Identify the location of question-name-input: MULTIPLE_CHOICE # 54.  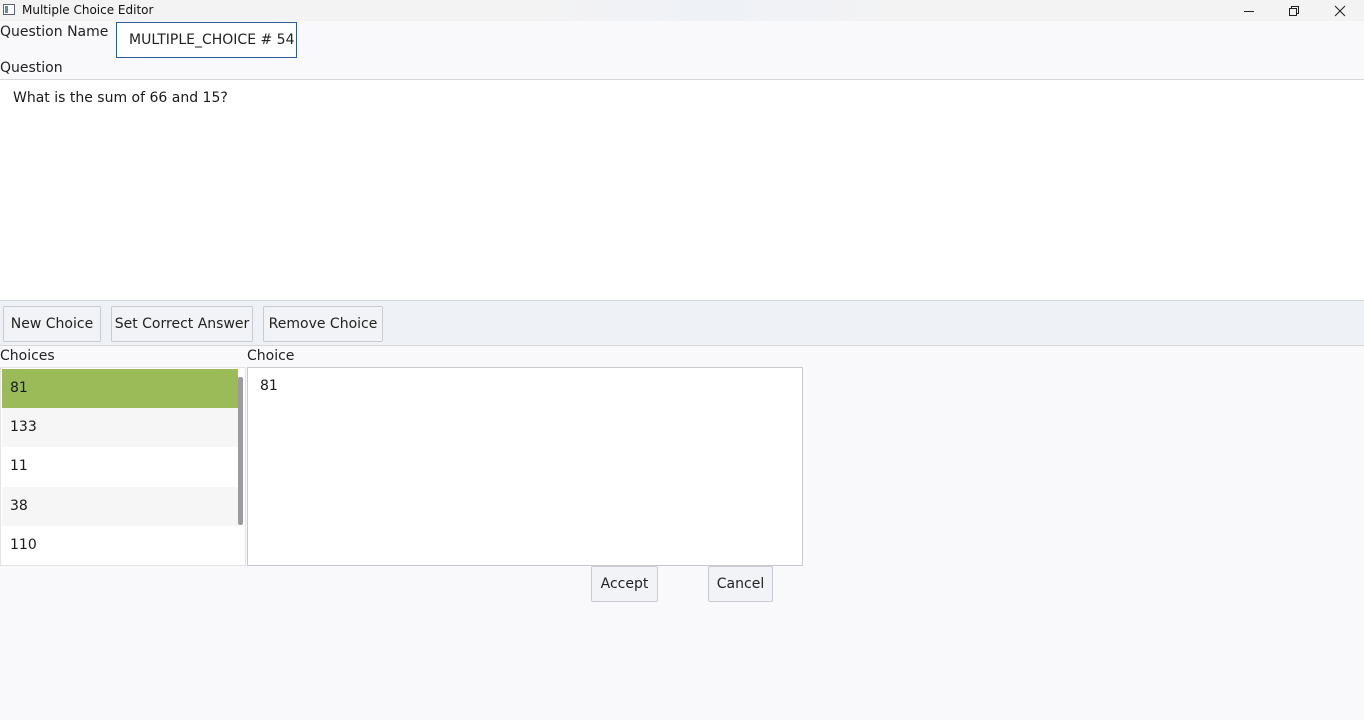
(206, 40).